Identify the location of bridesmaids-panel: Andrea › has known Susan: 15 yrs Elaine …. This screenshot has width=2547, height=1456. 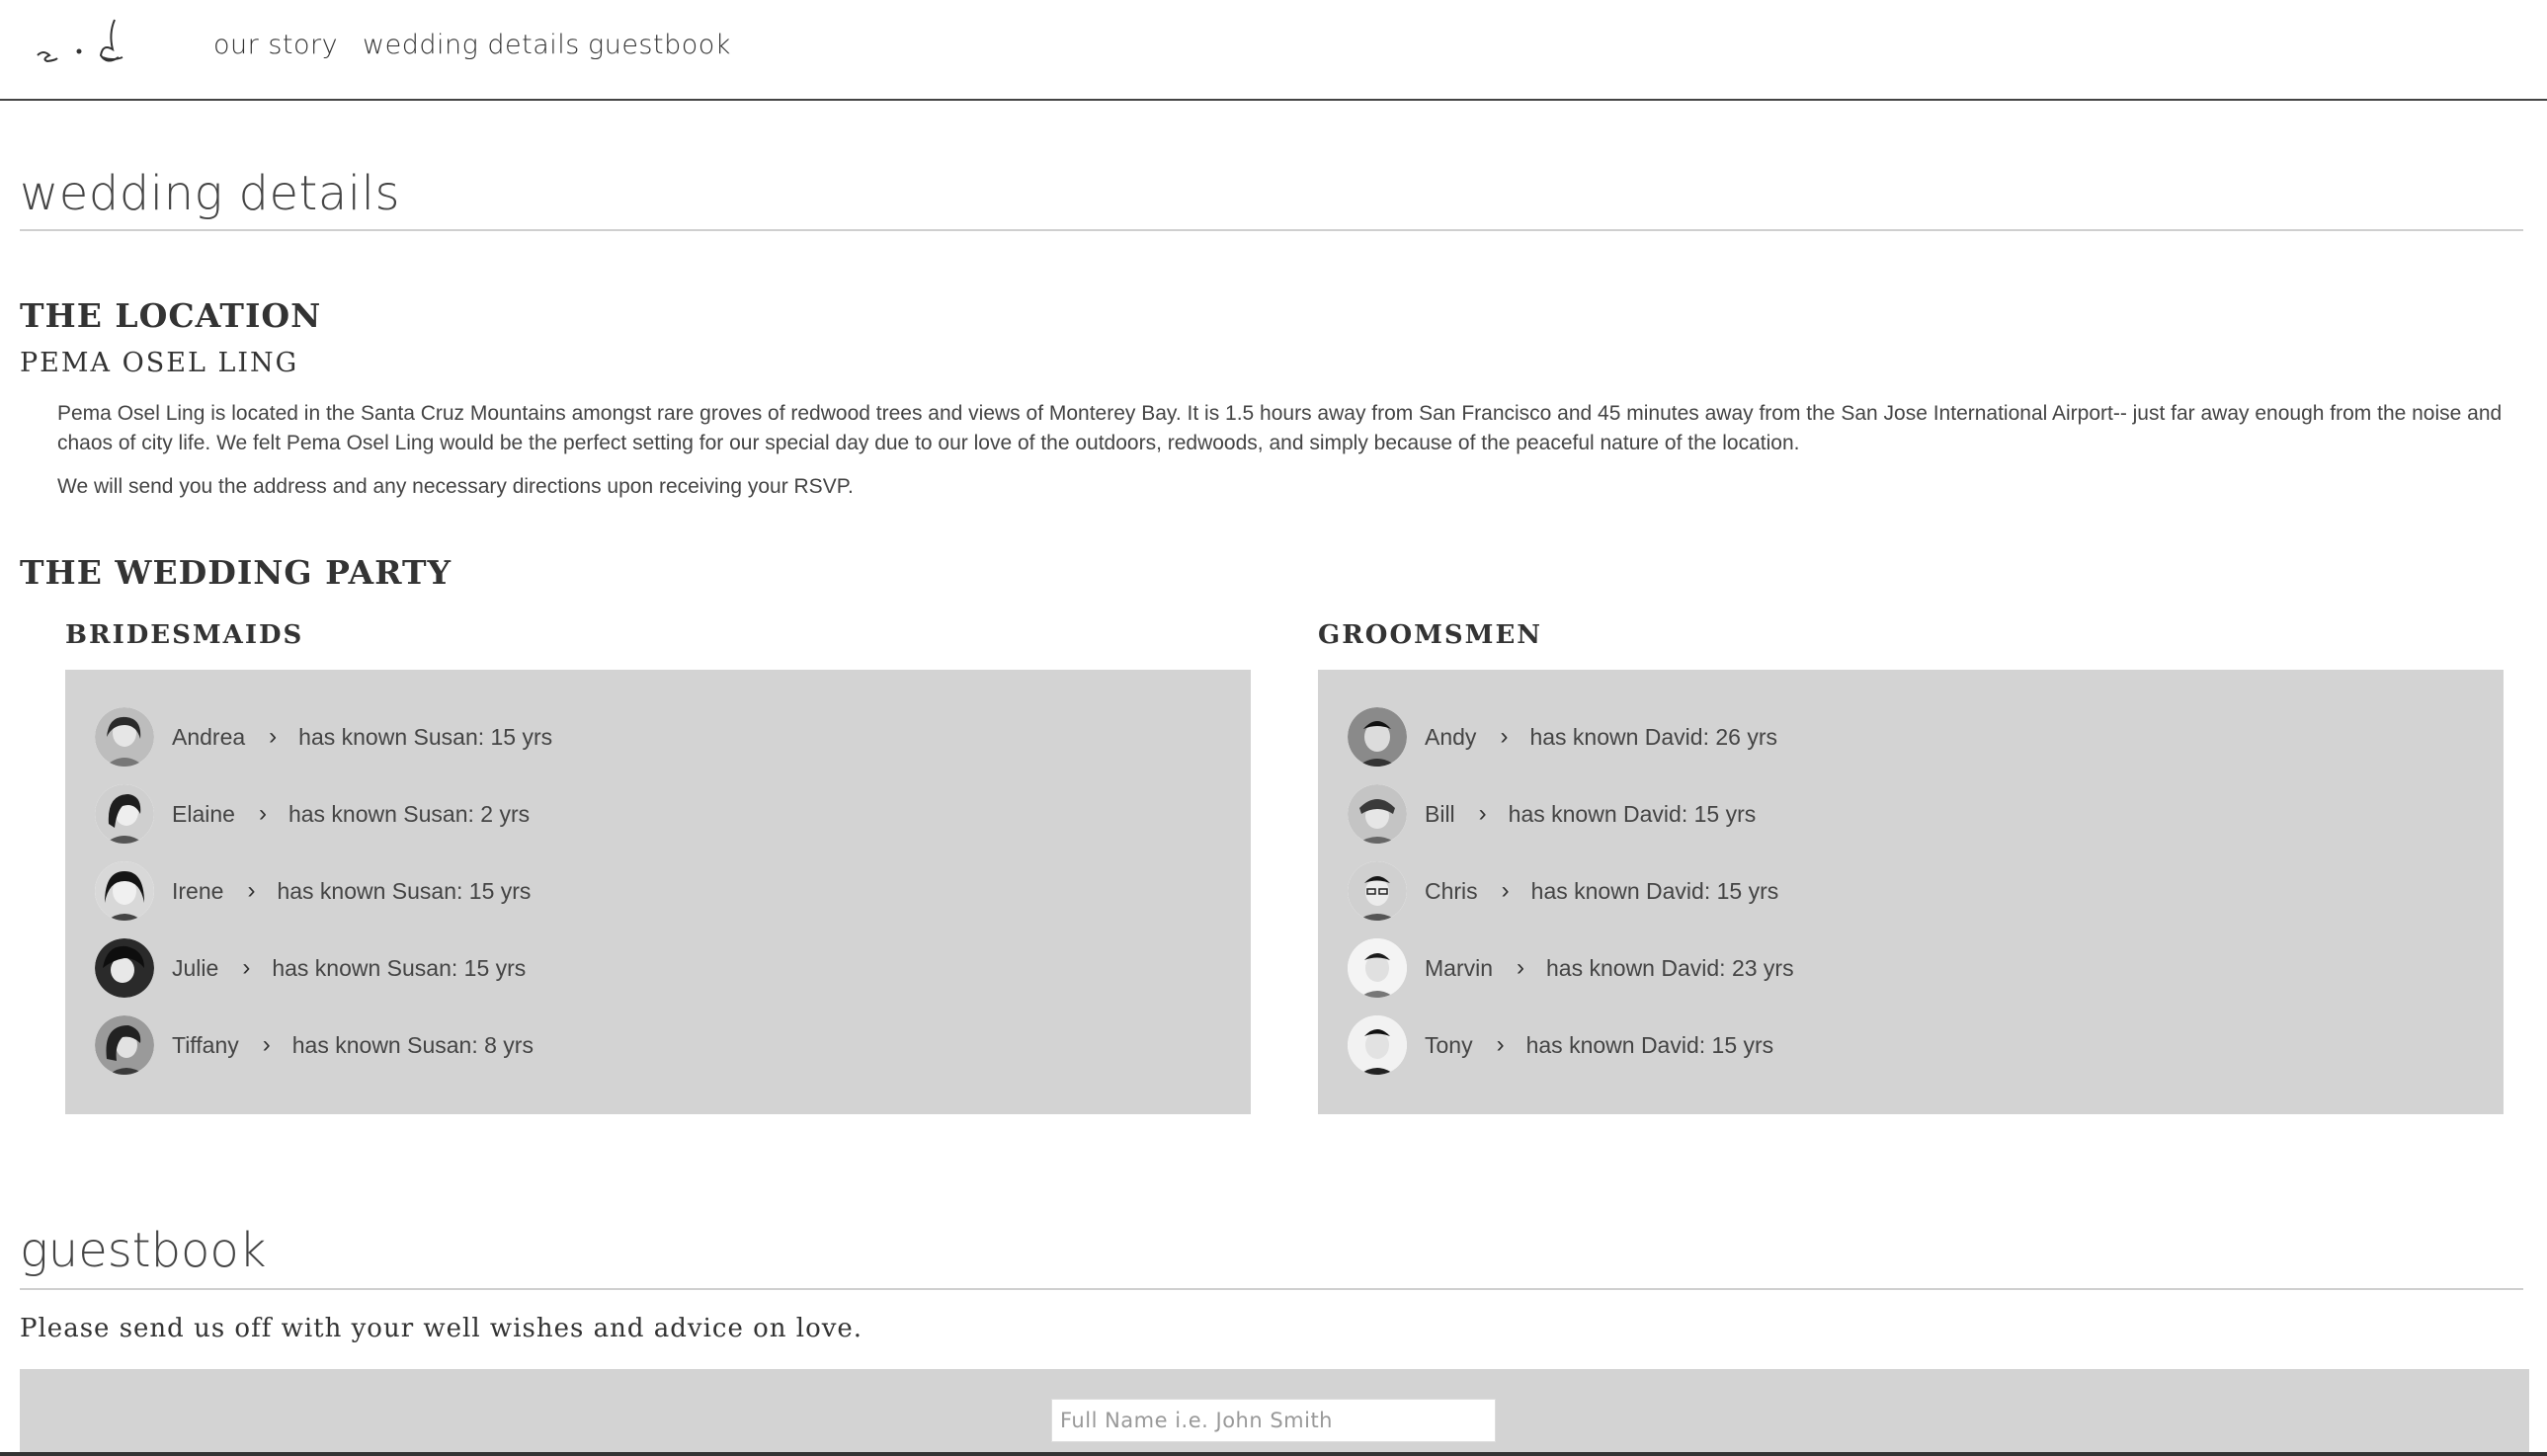
(658, 892).